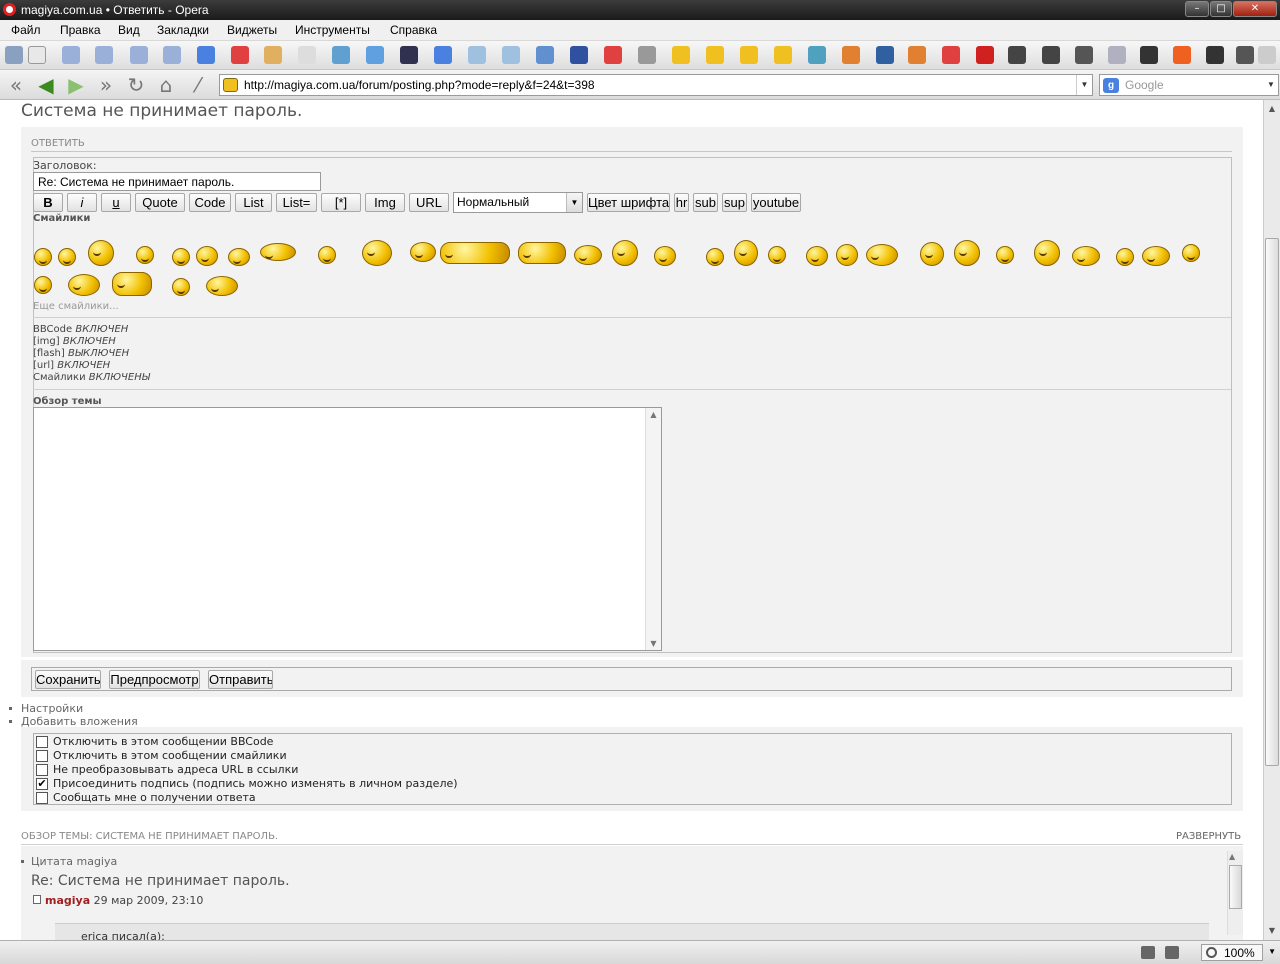 The height and width of the screenshot is (964, 1280). What do you see at coordinates (68, 679) in the screenshot?
I see `save-button: Сохранить` at bounding box center [68, 679].